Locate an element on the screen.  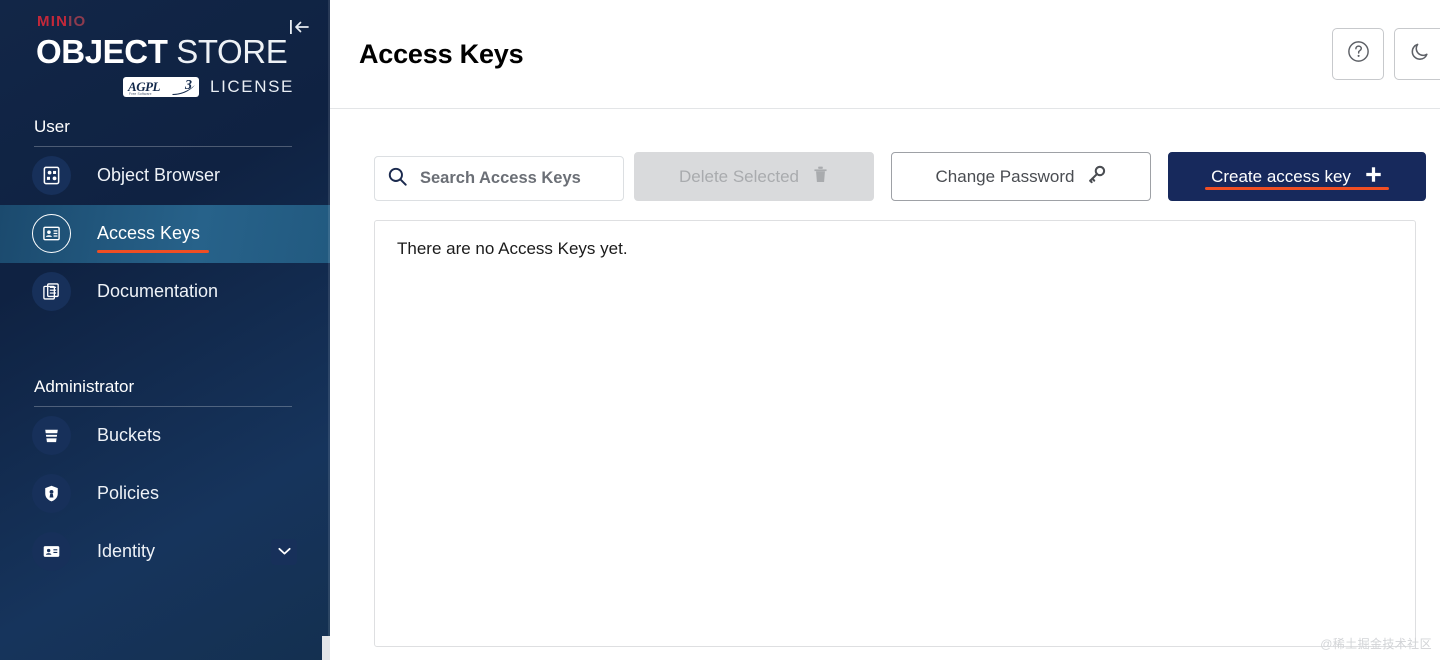
license-label: LICENSE is located at coordinates (252, 86).